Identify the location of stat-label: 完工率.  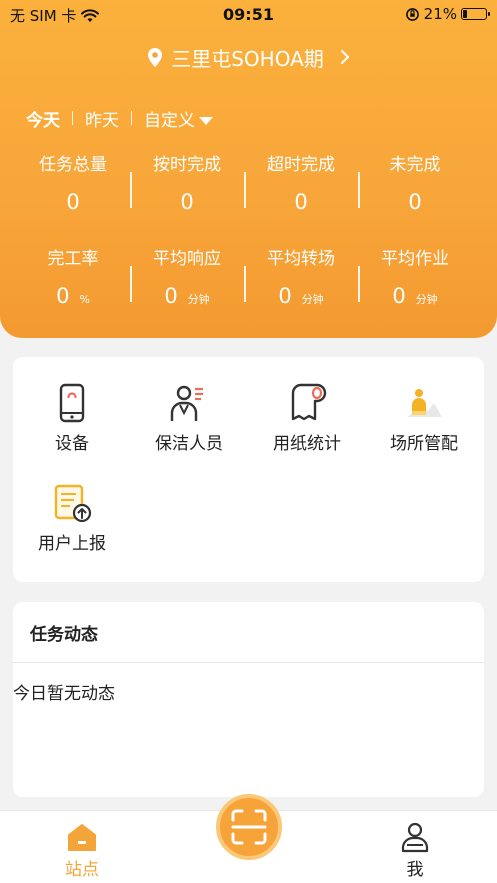
(73, 259).